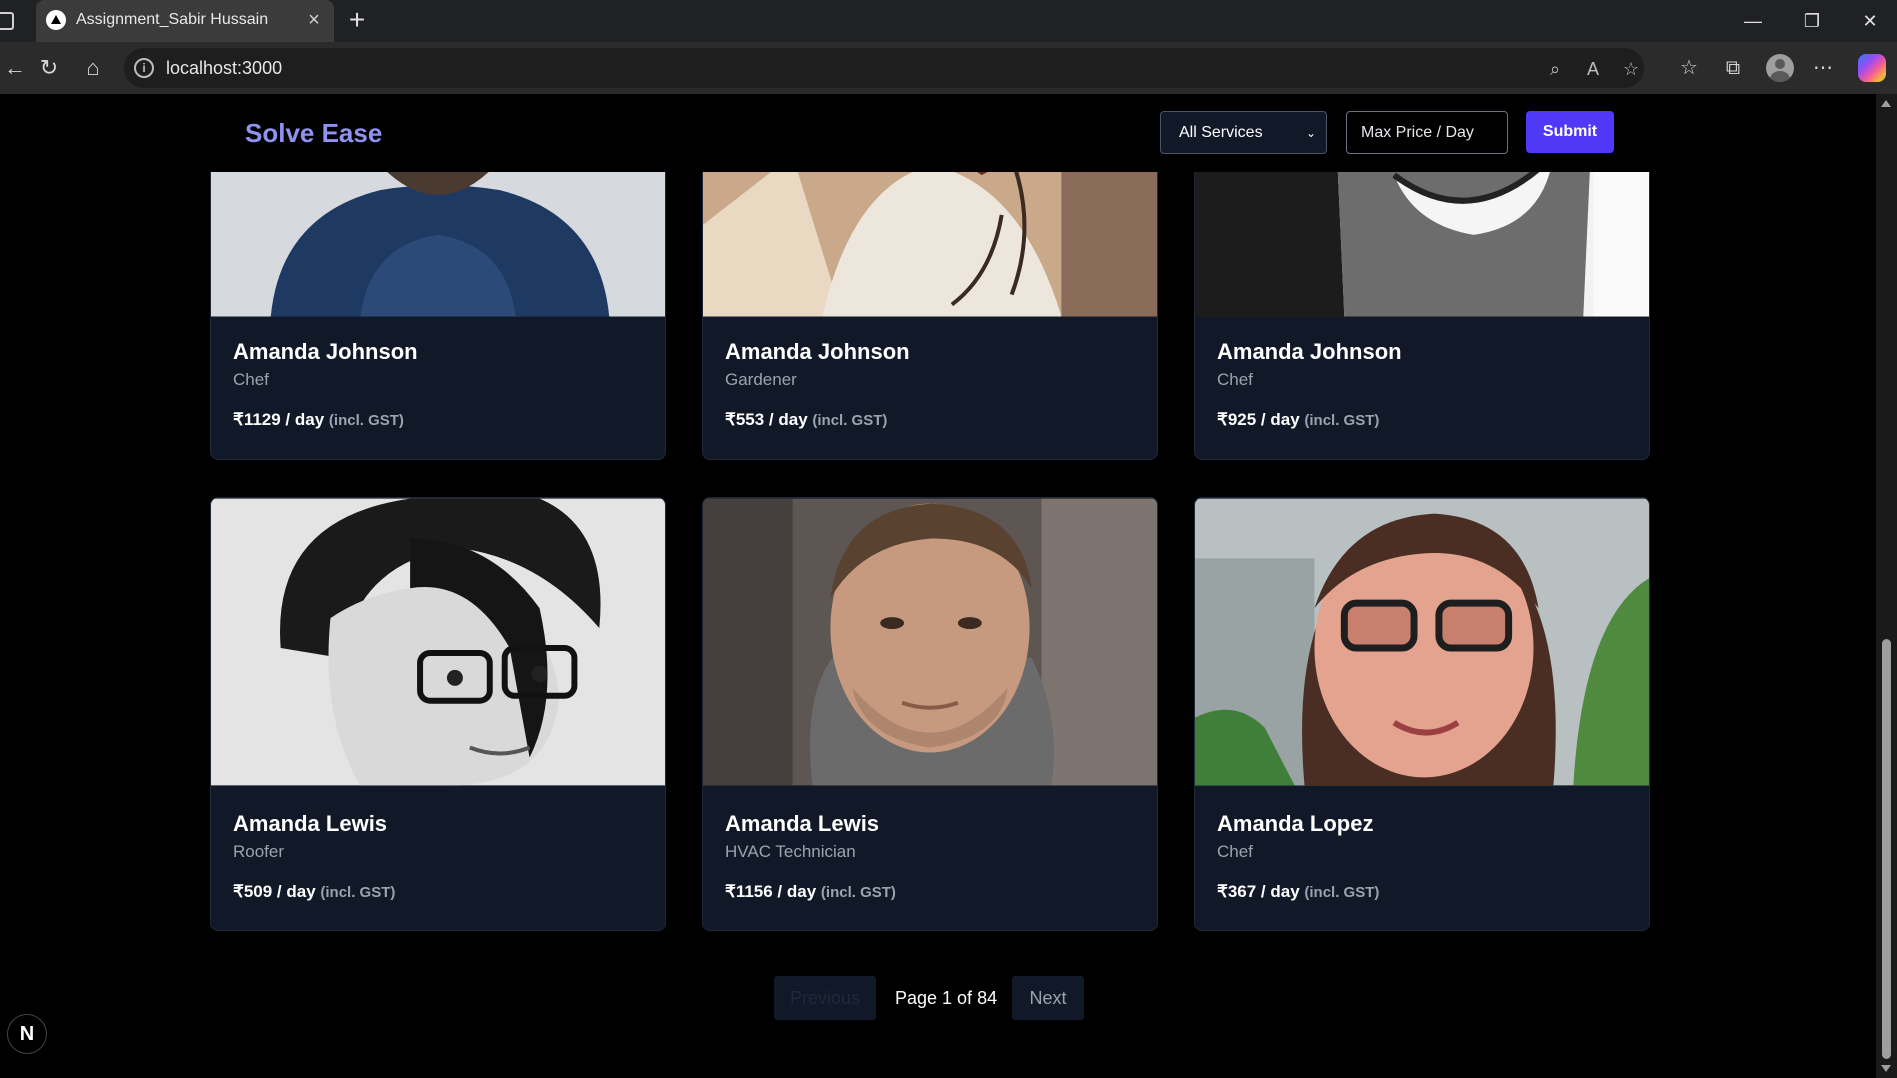  What do you see at coordinates (1298, 419) in the screenshot?
I see `provider-price: ₹925 / day (incl. GST)` at bounding box center [1298, 419].